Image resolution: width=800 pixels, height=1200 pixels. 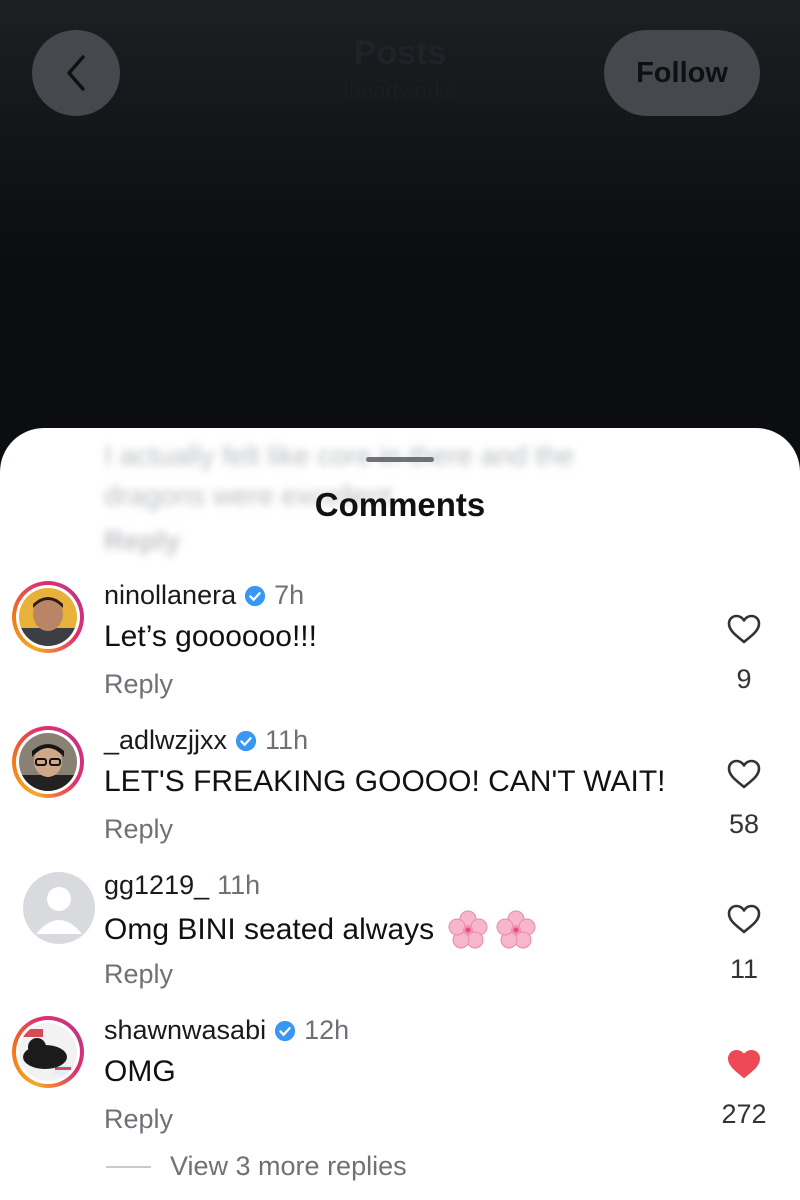 I want to click on page-title: Posts, so click(x=400, y=53).